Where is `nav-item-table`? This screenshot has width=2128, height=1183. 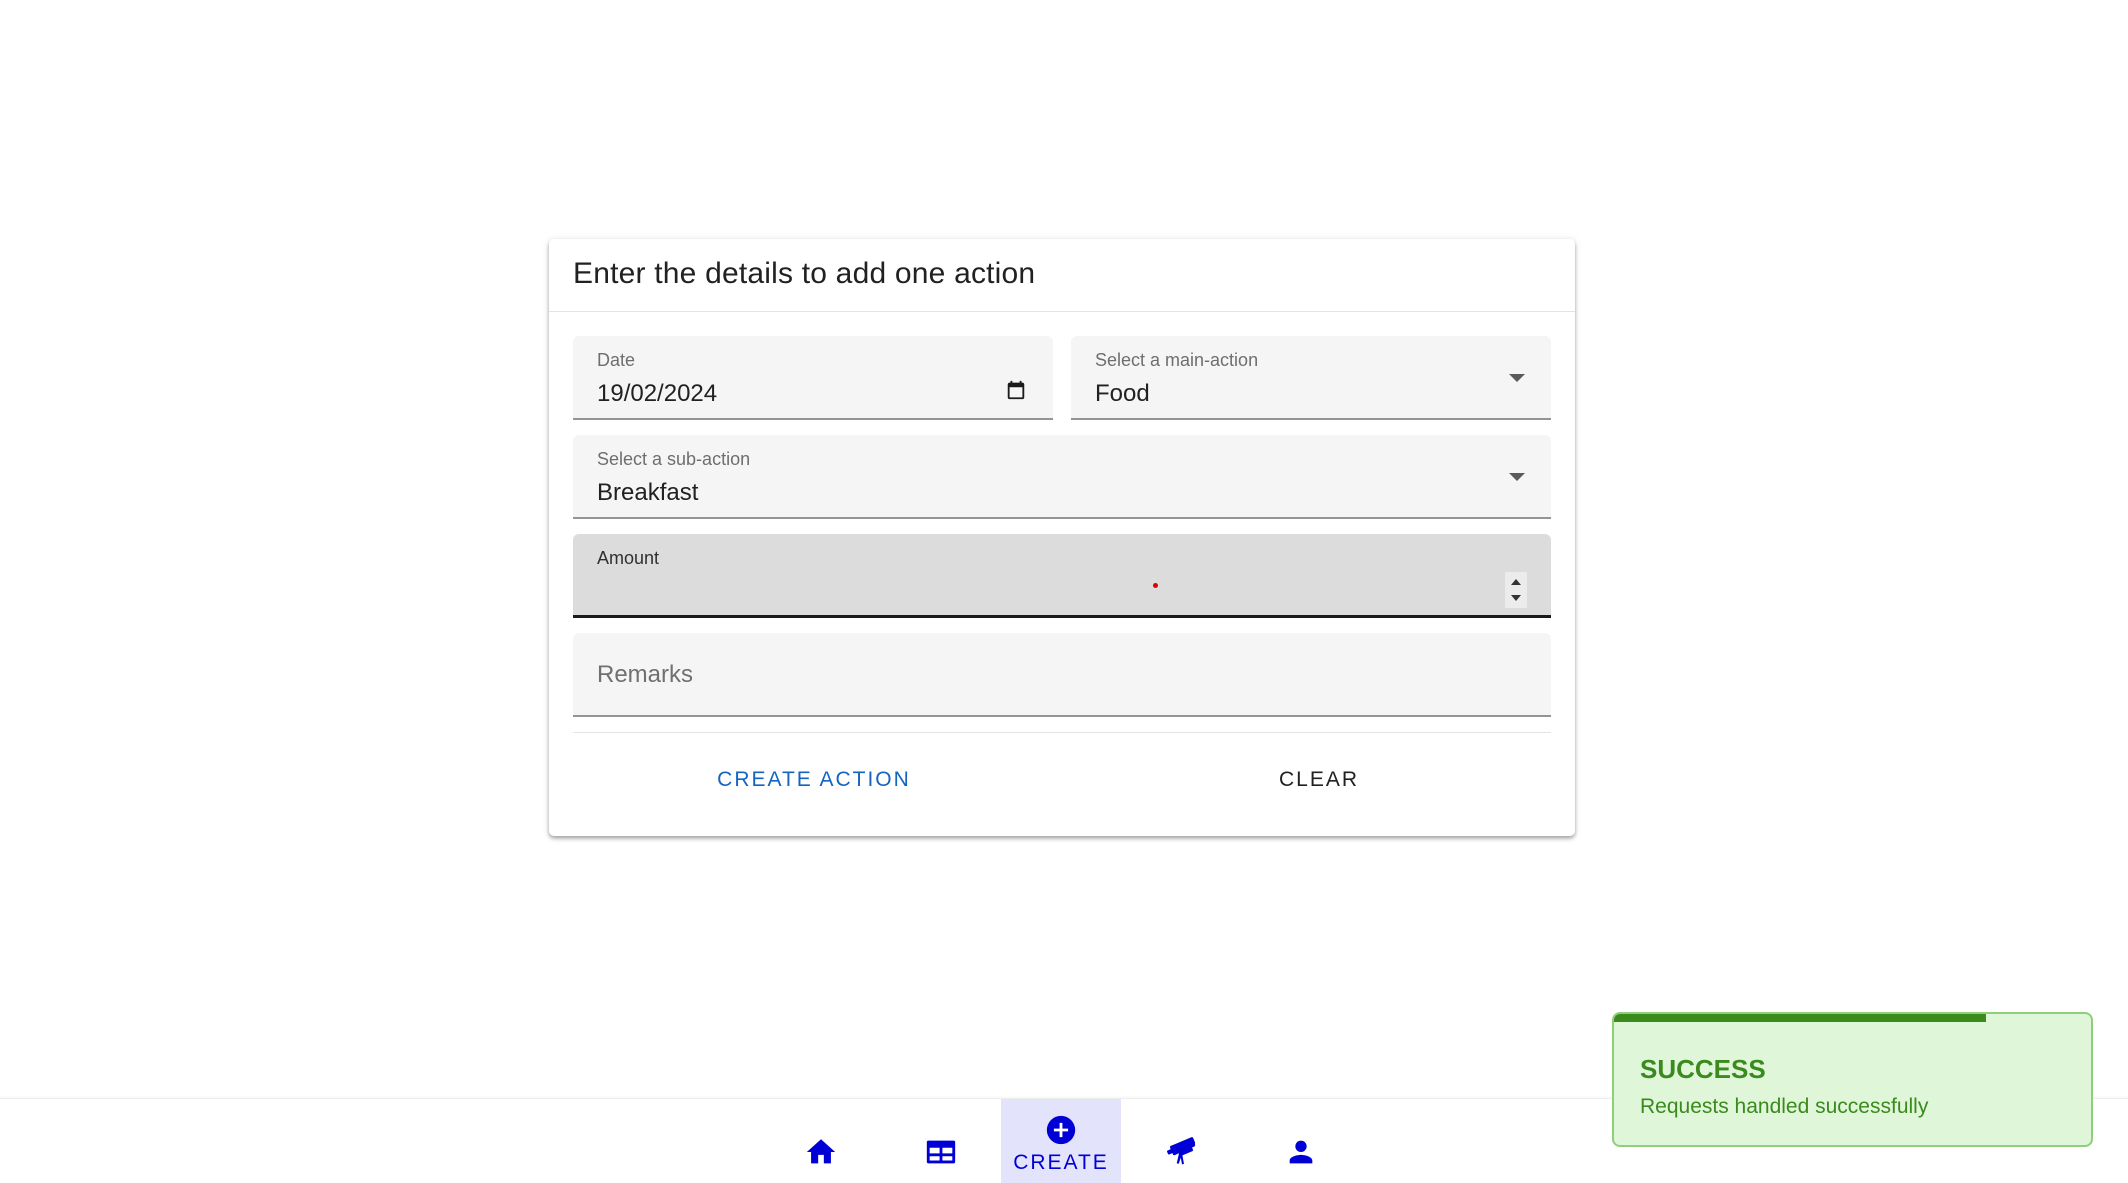 nav-item-table is located at coordinates (941, 1141).